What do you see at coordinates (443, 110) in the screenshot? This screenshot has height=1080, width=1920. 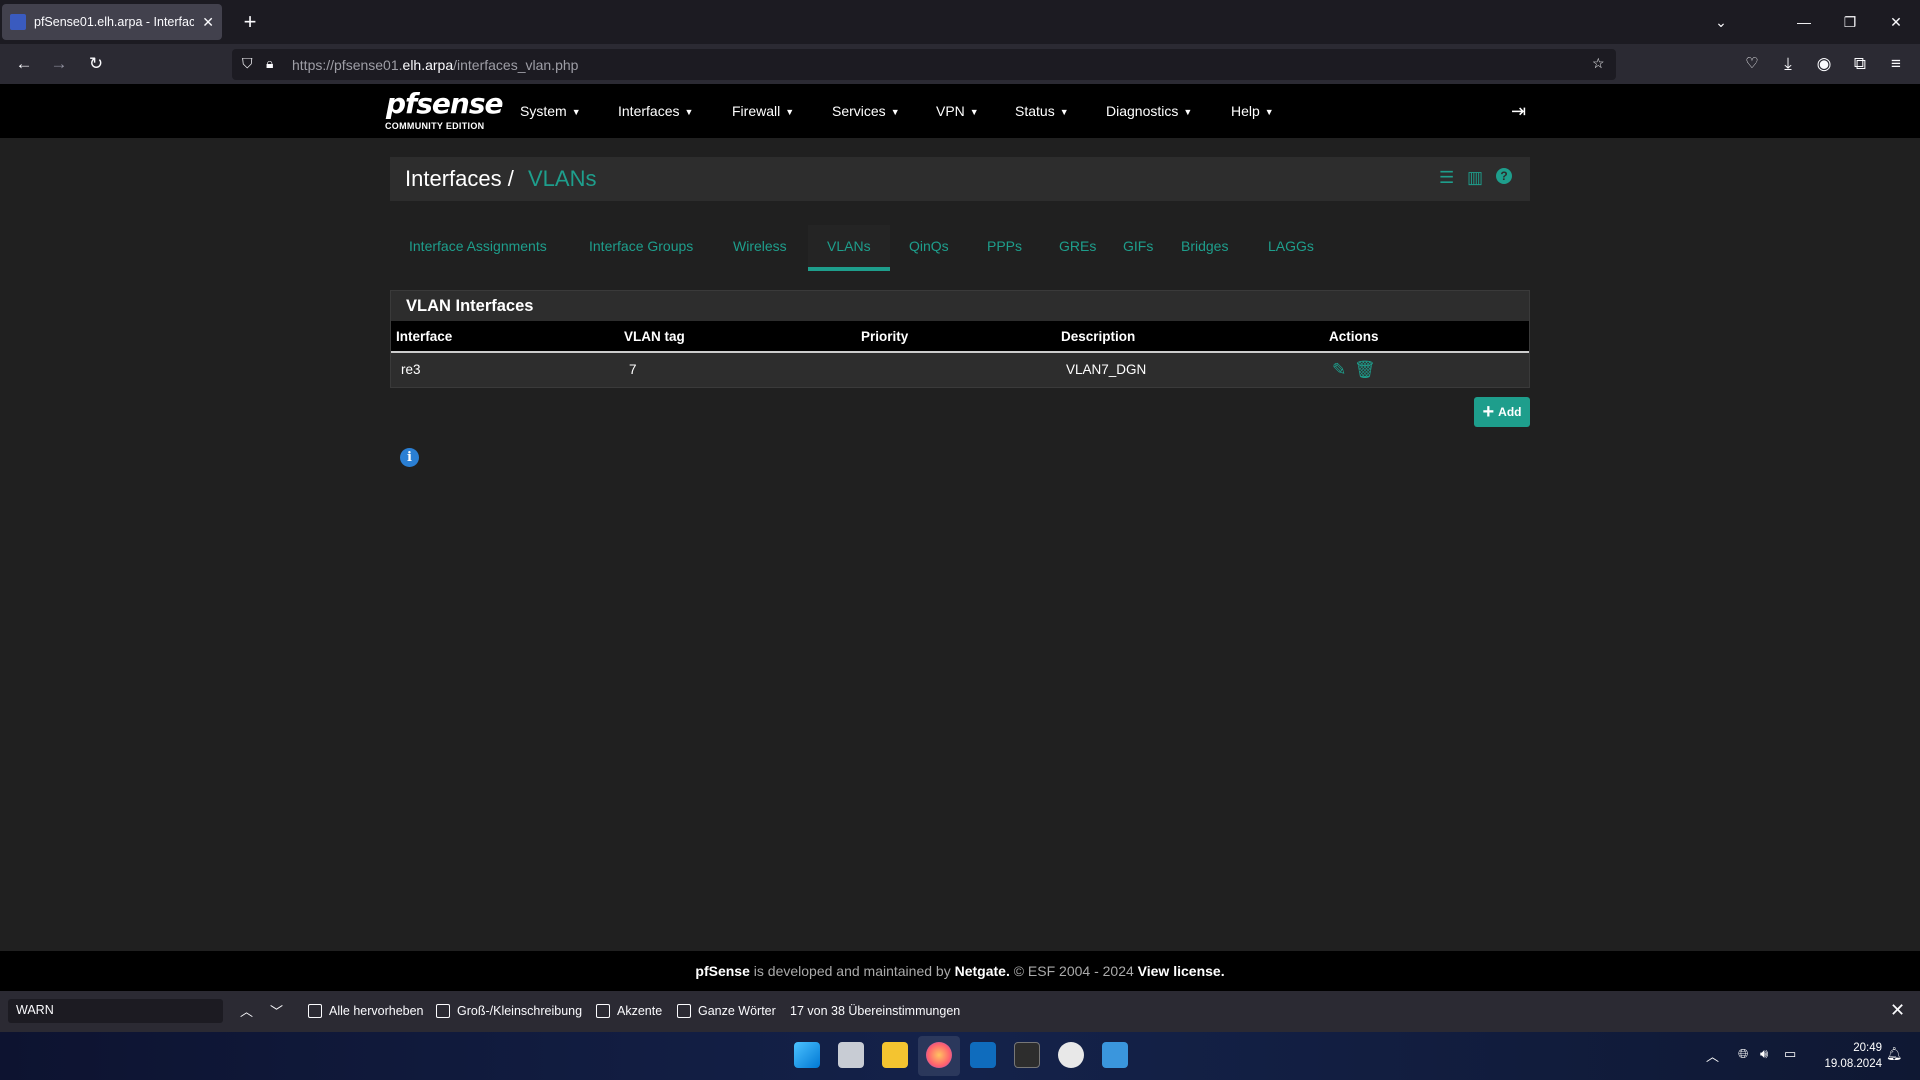 I see `pfsense-logo: pfsense COMMUNITY EDITION` at bounding box center [443, 110].